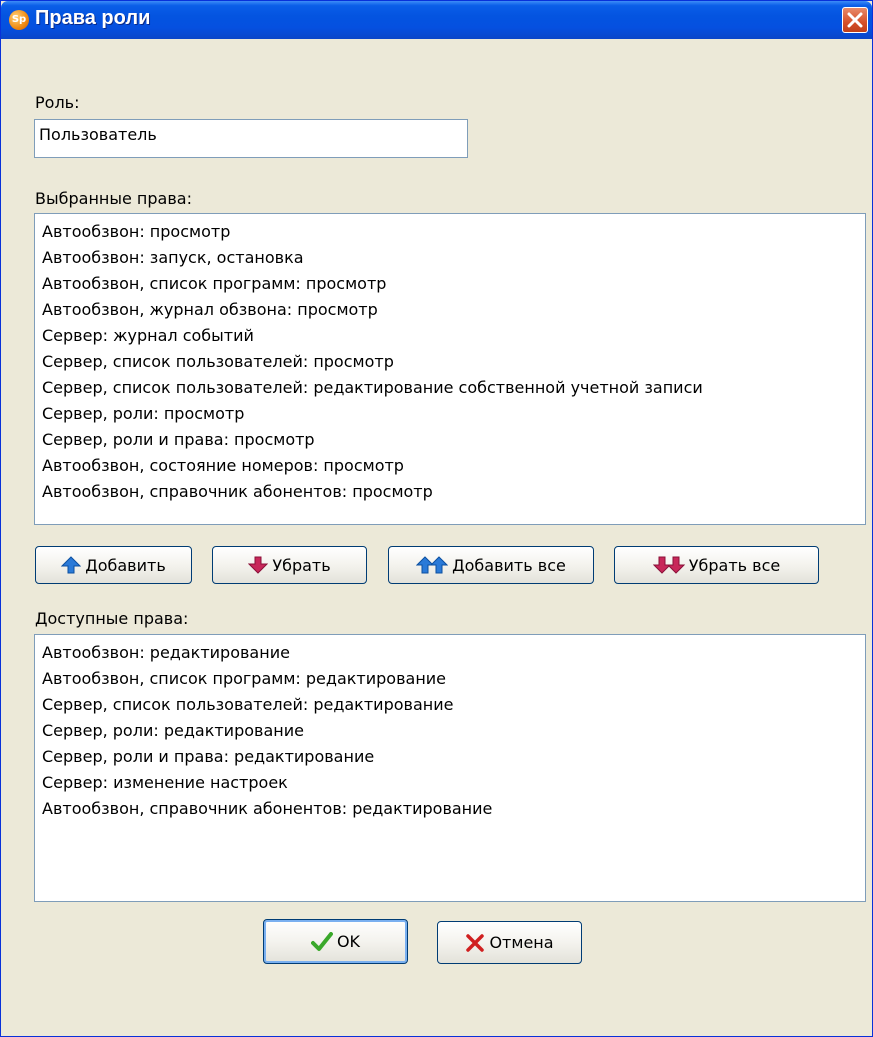 The image size is (873, 1037). I want to click on add-all-button: Добавить все, so click(491, 565).